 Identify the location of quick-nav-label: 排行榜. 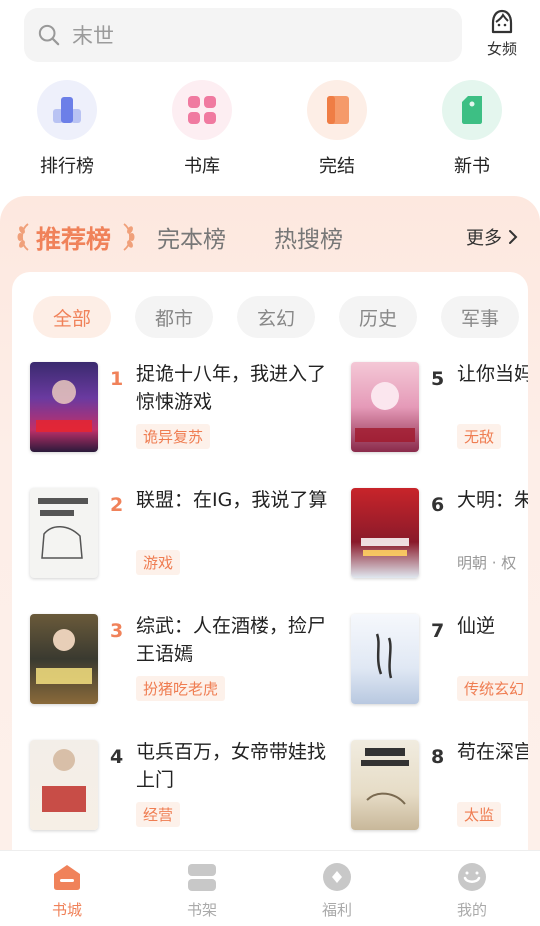
(67, 166).